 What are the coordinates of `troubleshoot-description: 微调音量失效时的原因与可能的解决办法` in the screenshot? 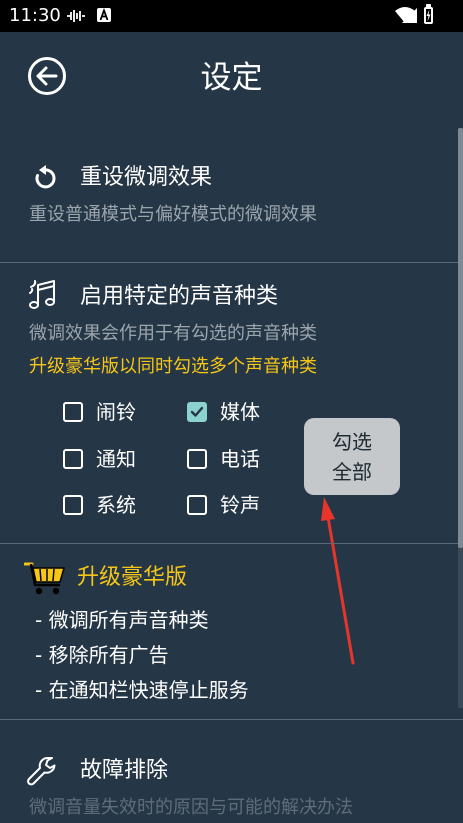 It's located at (191, 807).